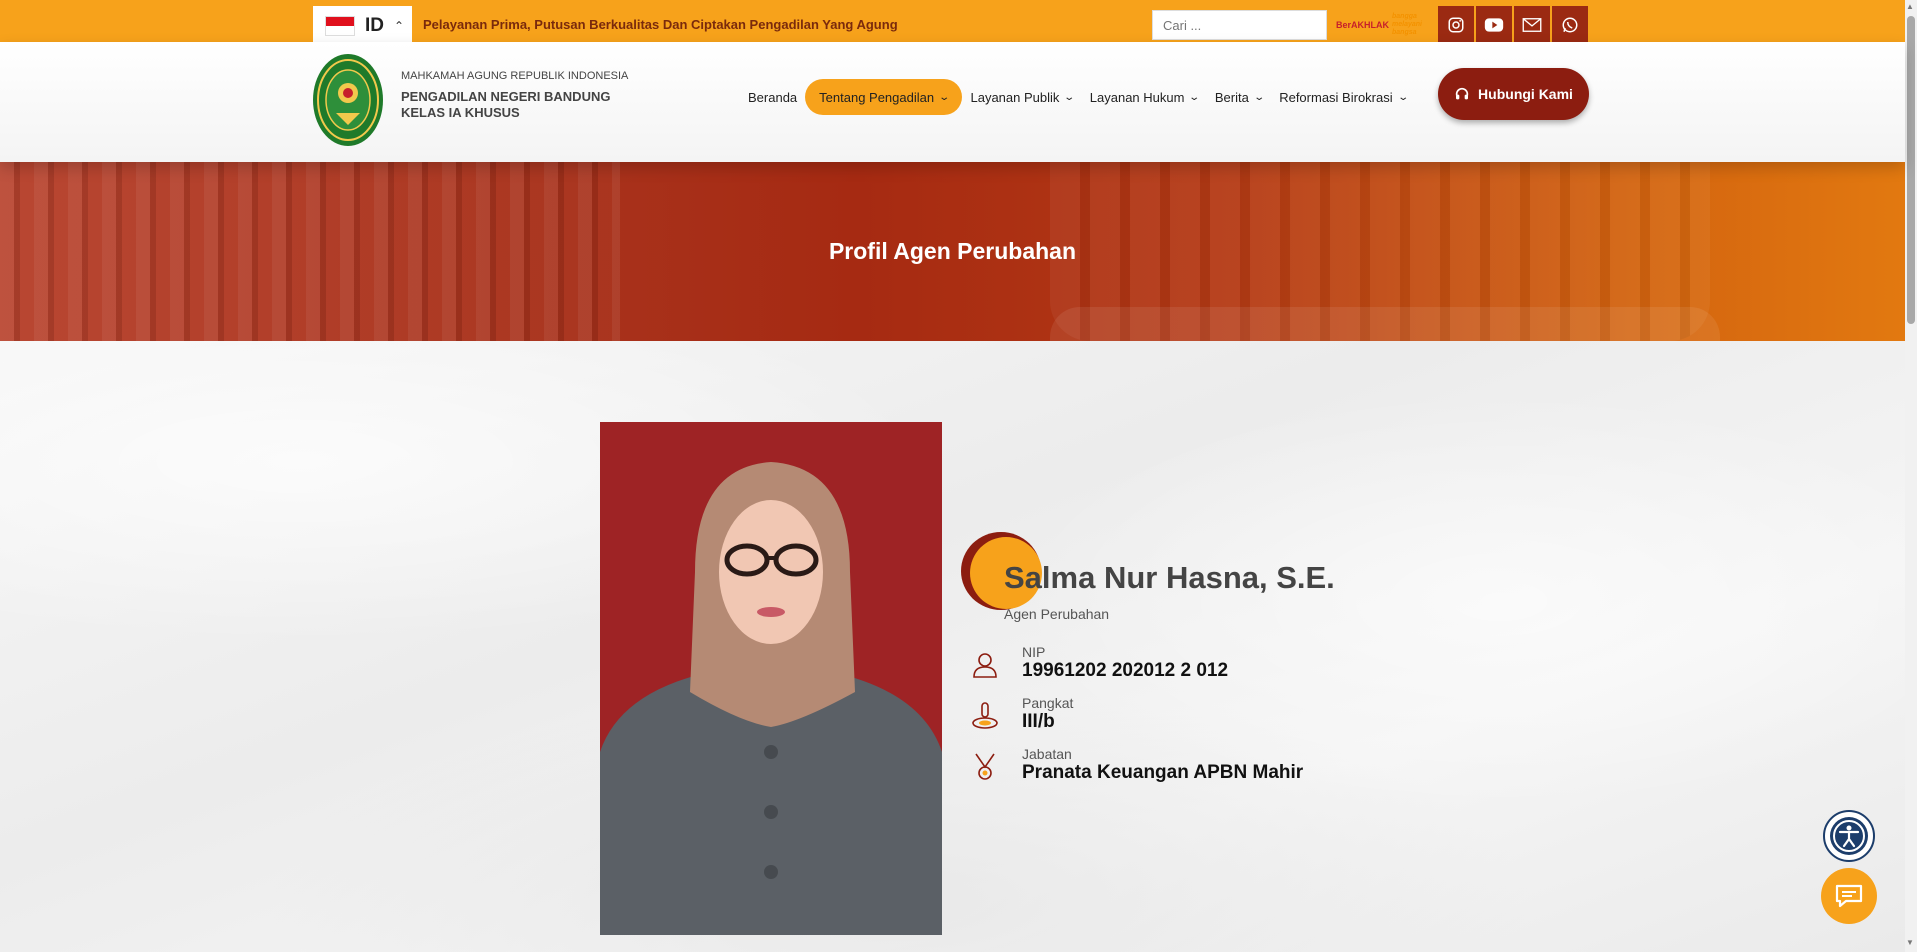  I want to click on nav-label: Layanan Hukum, so click(1137, 97).